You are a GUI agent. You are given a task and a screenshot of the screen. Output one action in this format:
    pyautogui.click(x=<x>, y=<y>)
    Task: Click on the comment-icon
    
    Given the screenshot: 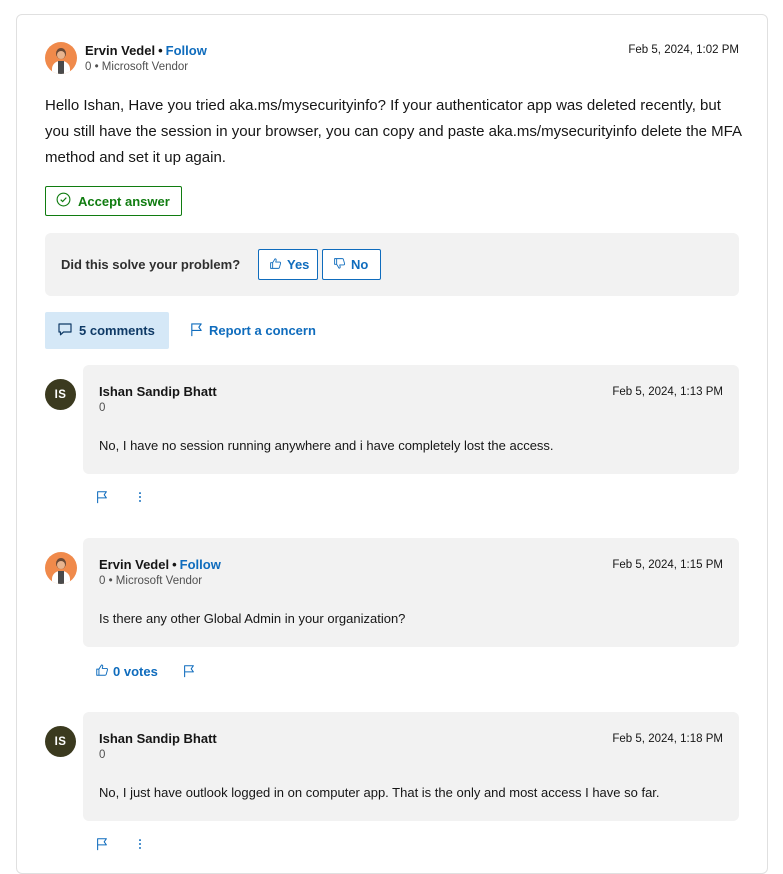 What is the action you would take?
    pyautogui.click(x=65, y=330)
    